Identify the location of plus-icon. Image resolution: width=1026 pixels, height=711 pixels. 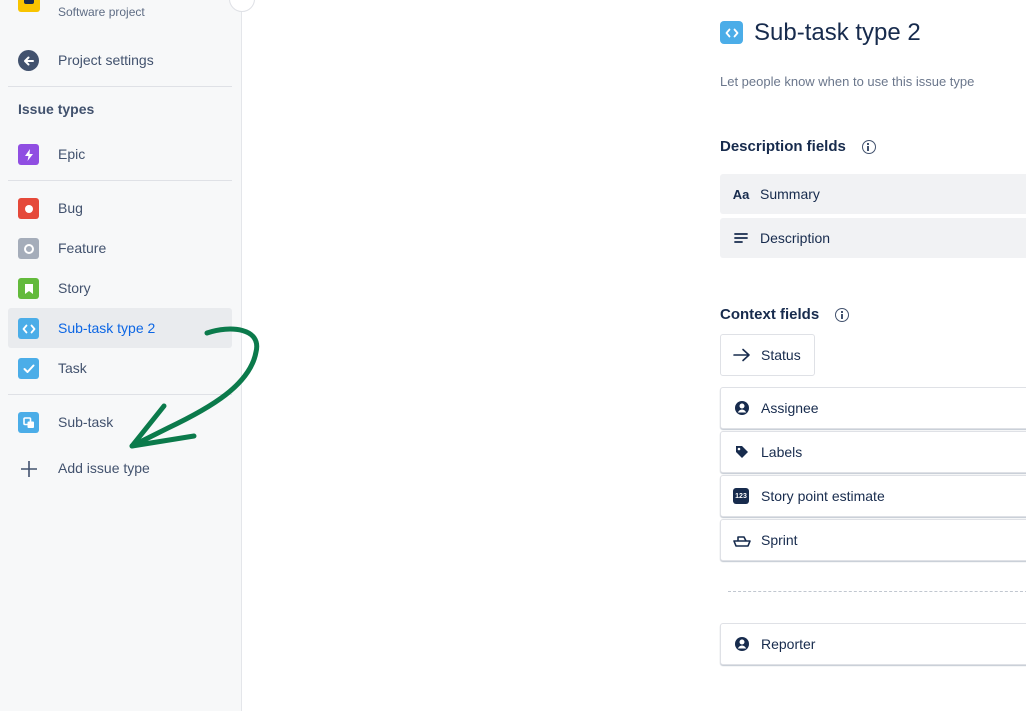
(28, 468).